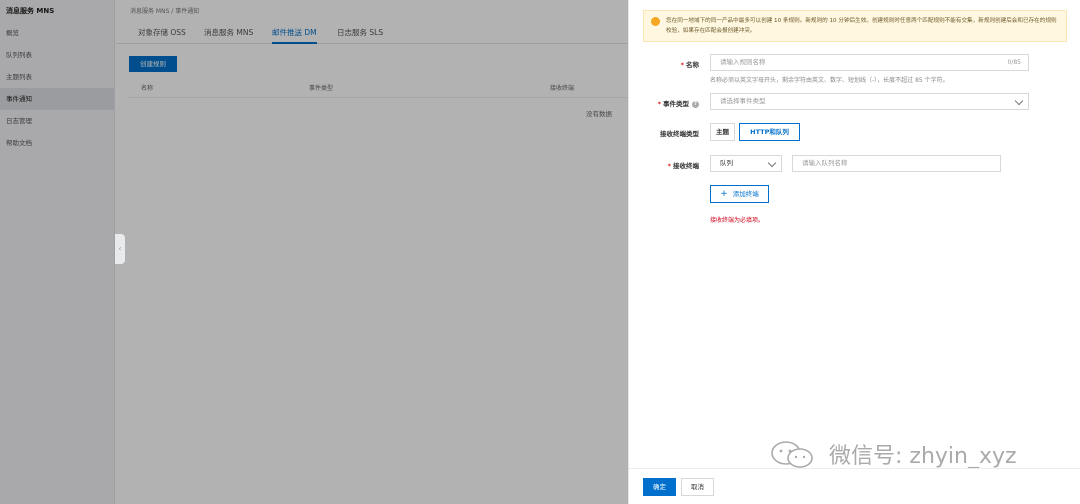  Describe the element at coordinates (739, 194) in the screenshot. I see `add-endpoint-button: + 添加终端` at that location.